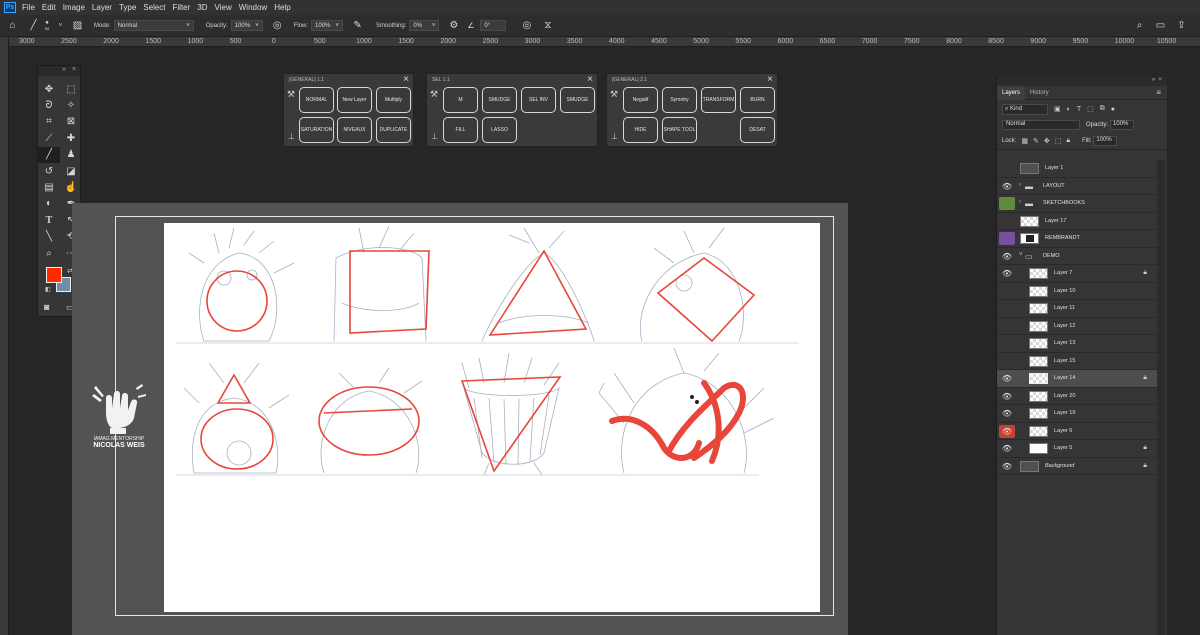 The image size is (1200, 635). I want to click on share-icon: ⇪, so click(1181, 25).